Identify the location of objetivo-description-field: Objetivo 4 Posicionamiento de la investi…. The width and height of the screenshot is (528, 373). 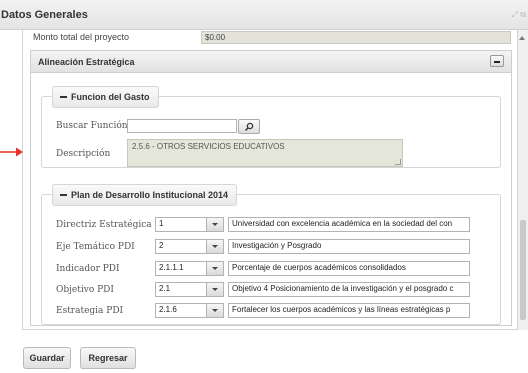
(349, 289).